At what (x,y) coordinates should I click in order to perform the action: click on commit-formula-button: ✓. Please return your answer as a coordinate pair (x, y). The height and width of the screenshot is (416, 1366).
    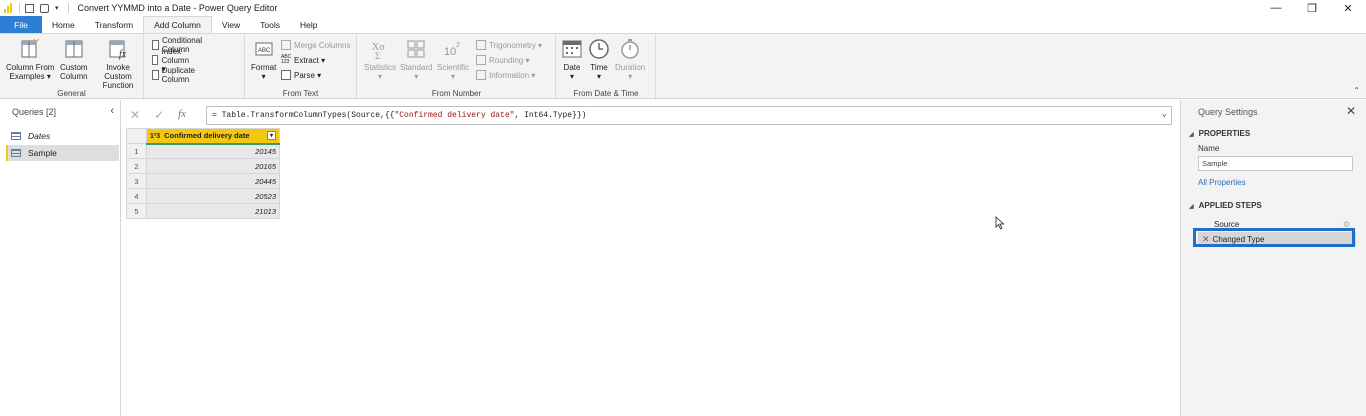
    Looking at the image, I should click on (159, 115).